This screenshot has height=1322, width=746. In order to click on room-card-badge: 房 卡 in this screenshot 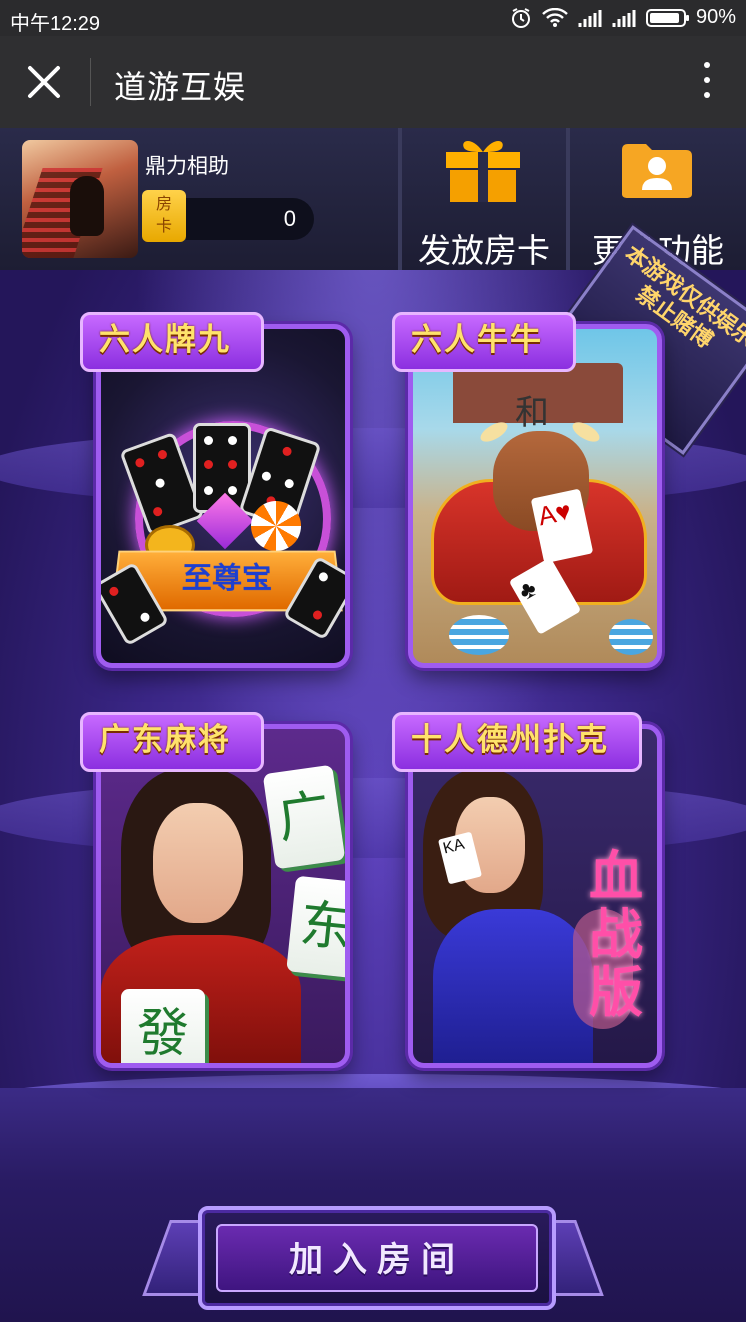, I will do `click(164, 216)`.